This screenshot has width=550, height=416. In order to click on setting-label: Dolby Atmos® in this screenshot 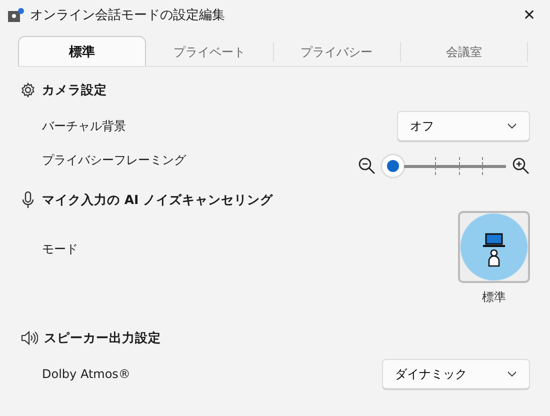, I will do `click(86, 374)`.